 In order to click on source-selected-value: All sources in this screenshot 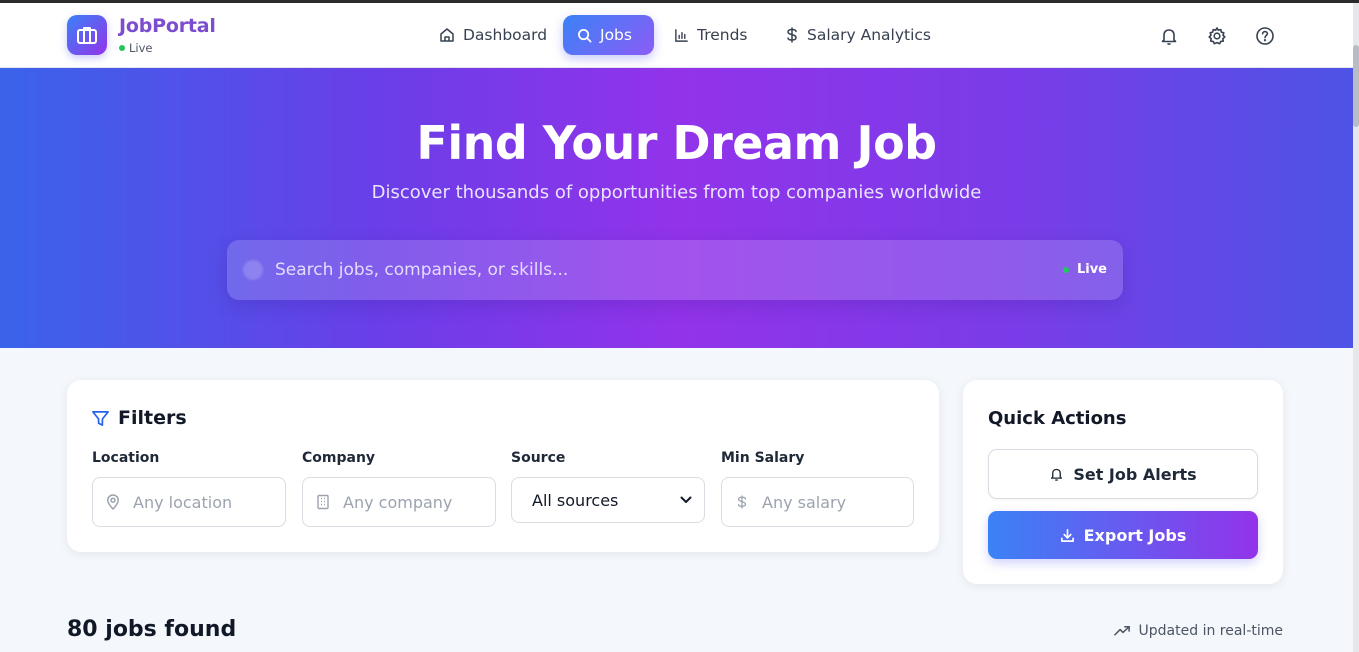, I will do `click(575, 500)`.